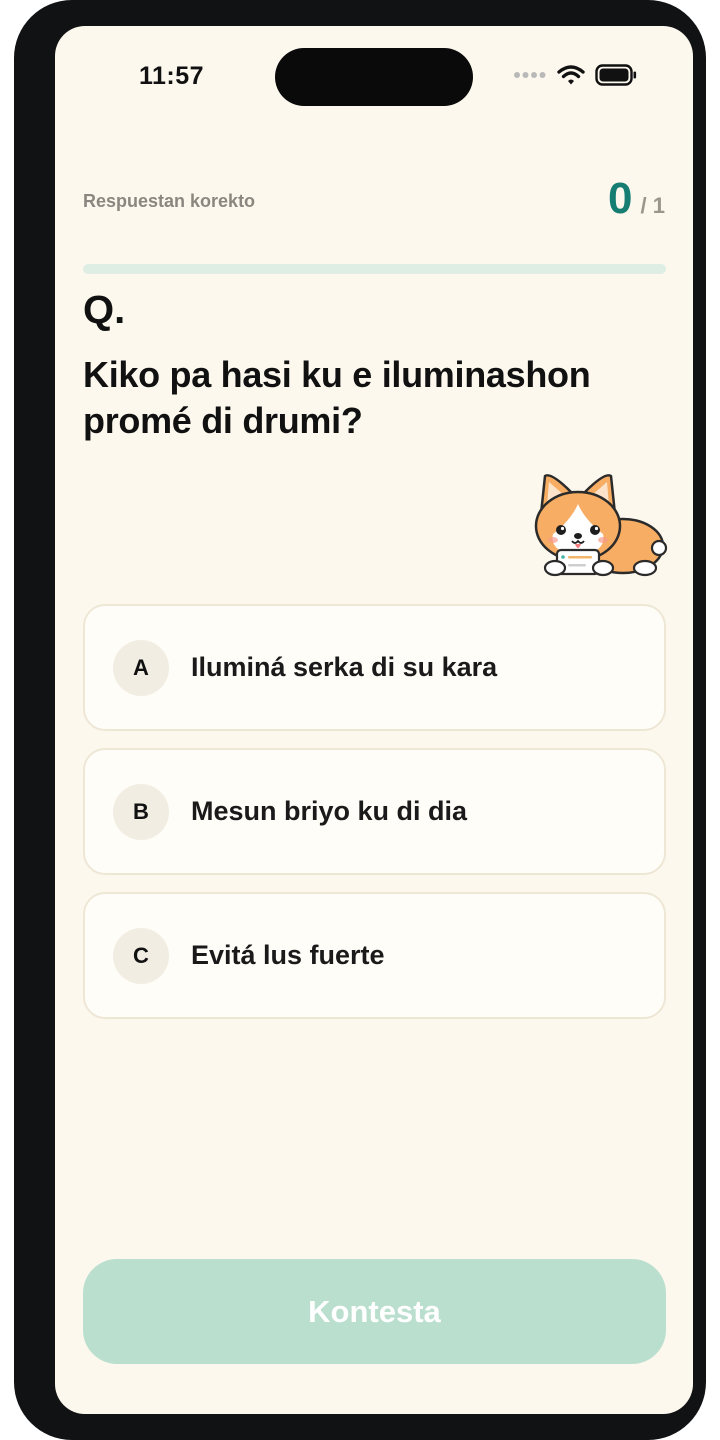  Describe the element at coordinates (620, 198) in the screenshot. I see `score-value: 0` at that location.